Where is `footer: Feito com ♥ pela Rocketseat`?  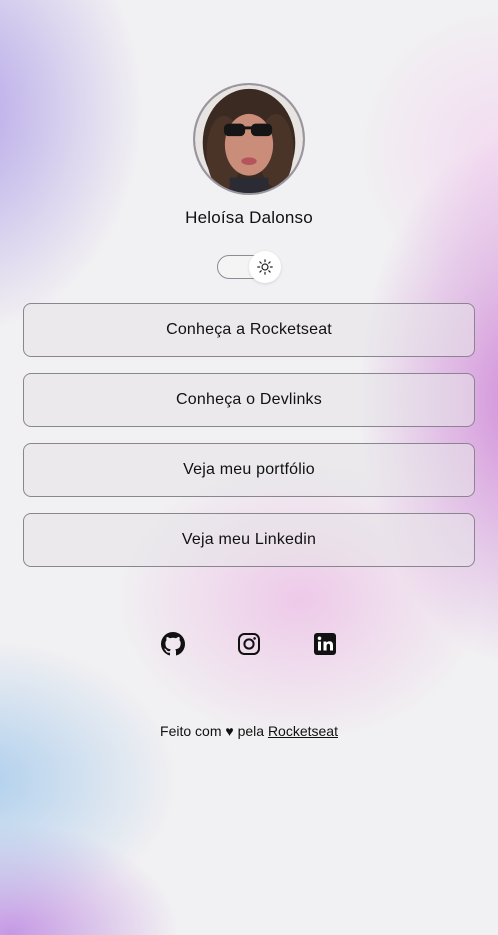
footer: Feito com ♥ pela Rocketseat is located at coordinates (249, 731).